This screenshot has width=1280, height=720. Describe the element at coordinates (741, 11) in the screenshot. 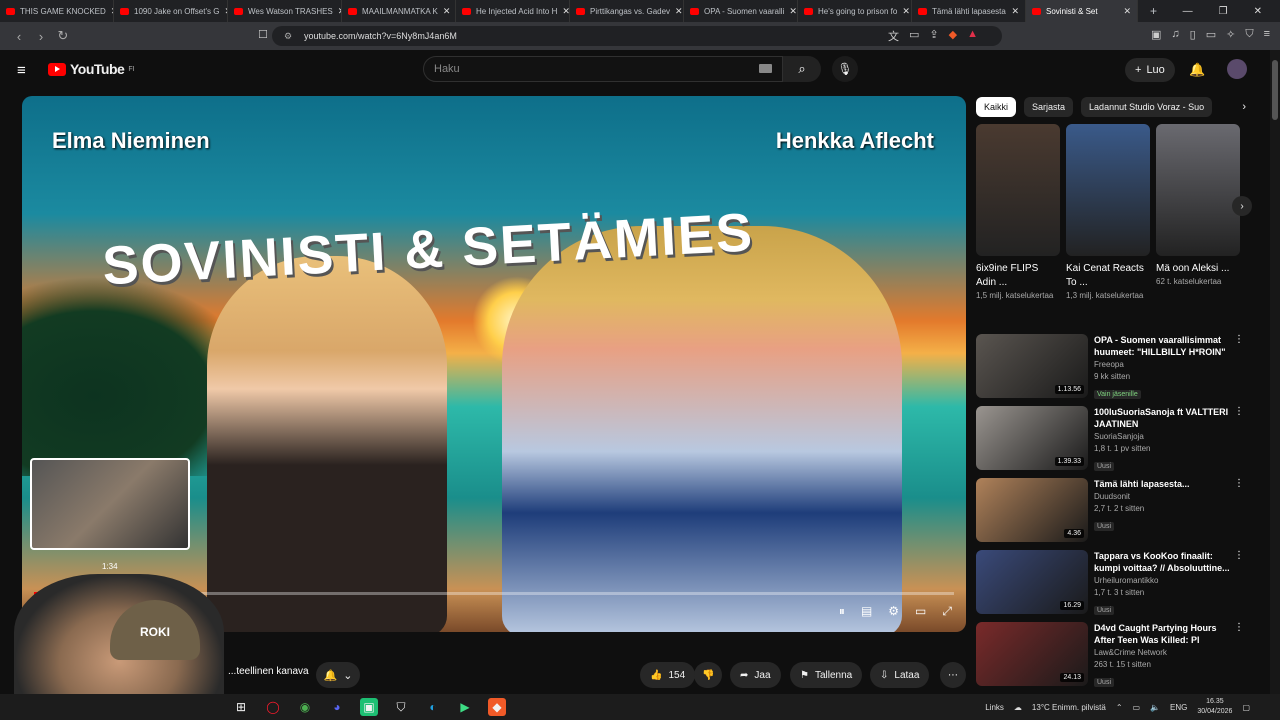

I see `browser-tab: OPA - Suomen vaaralli ✕` at that location.